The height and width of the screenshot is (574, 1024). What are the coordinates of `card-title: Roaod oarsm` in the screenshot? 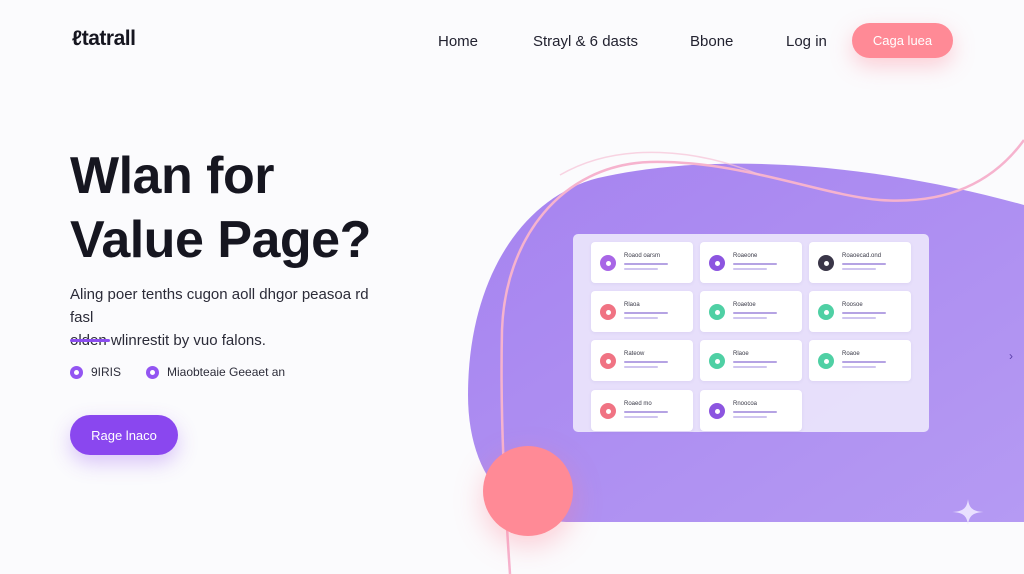 It's located at (642, 256).